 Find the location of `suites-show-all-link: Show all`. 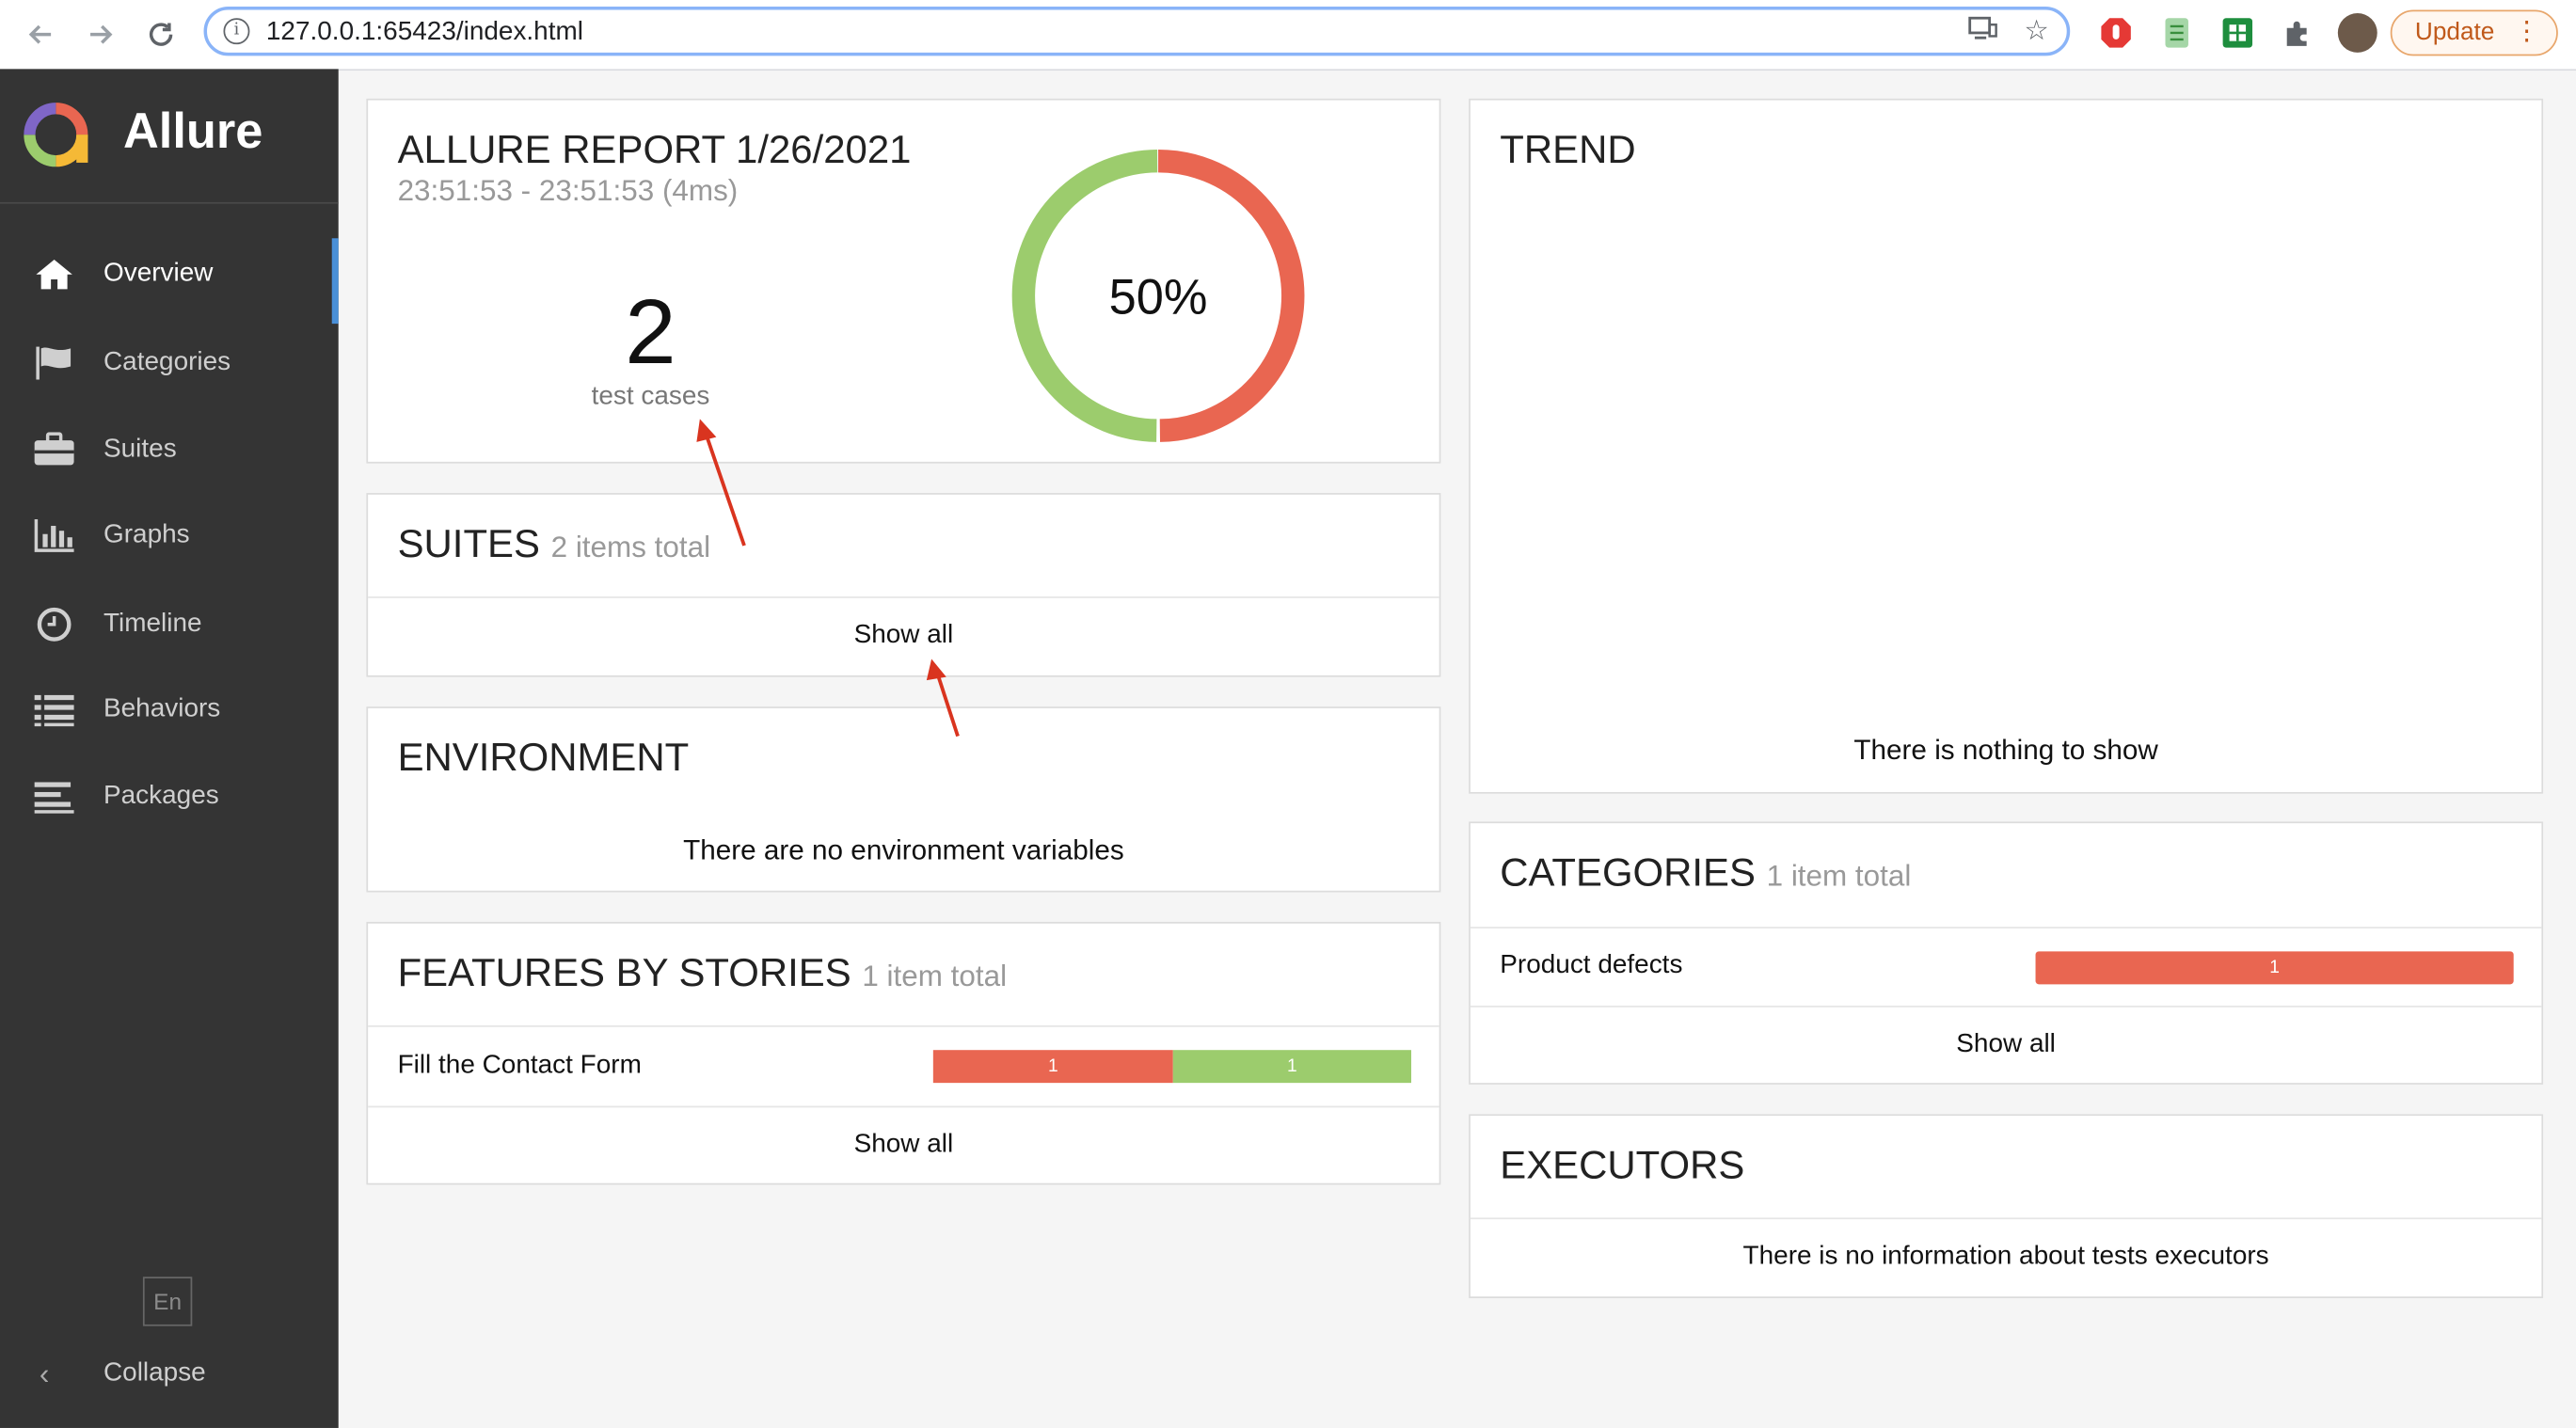

suites-show-all-link: Show all is located at coordinates (903, 635).